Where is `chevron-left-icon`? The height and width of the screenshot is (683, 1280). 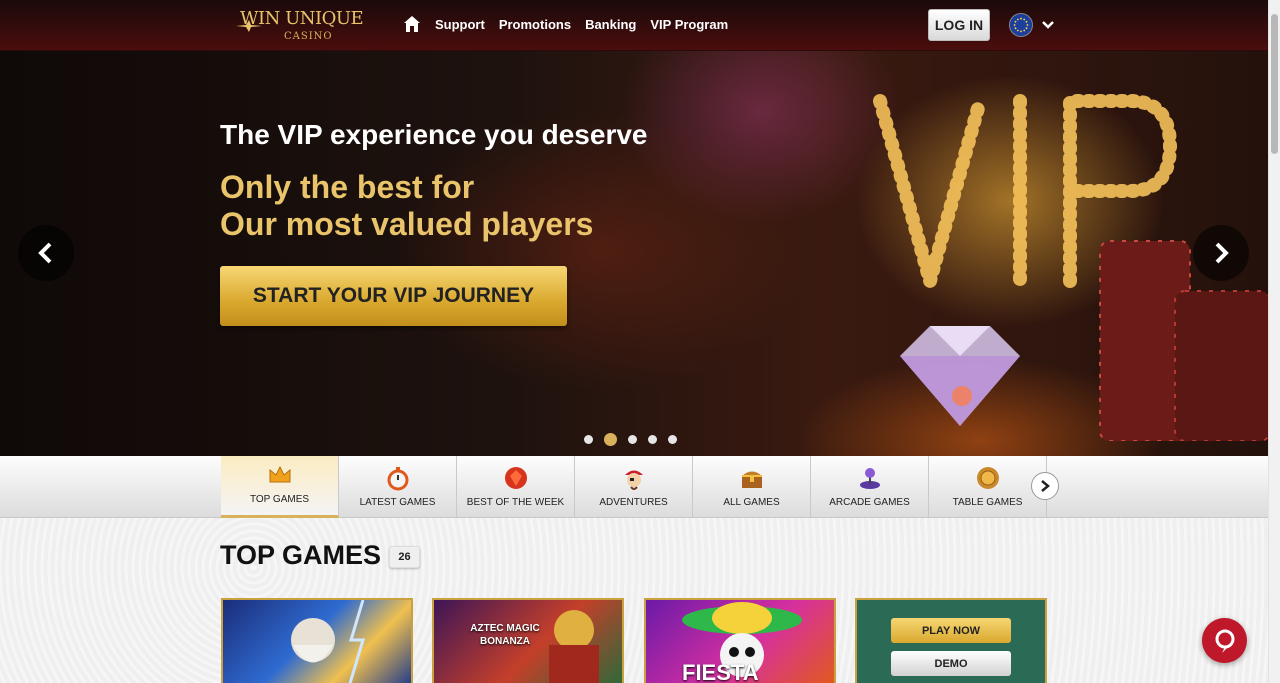 chevron-left-icon is located at coordinates (45, 253).